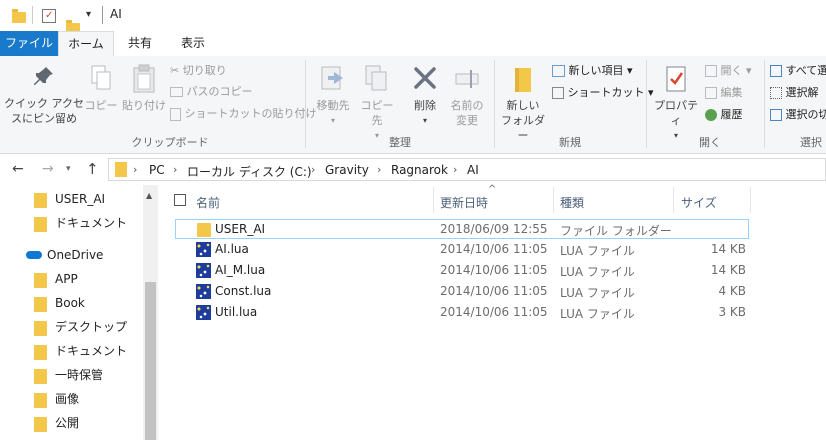 This screenshot has width=826, height=440. I want to click on quick-access-dropdown-icon: ▾, so click(88, 14).